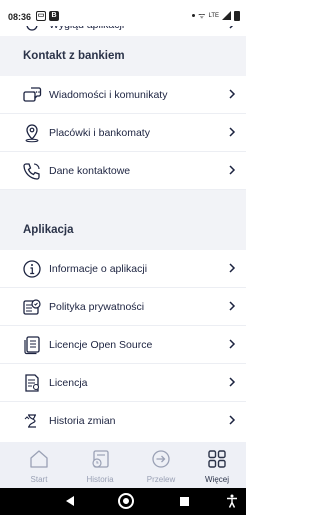 Image resolution: width=320 pixels, height=515 pixels. I want to click on licenses-icon, so click(32, 345).